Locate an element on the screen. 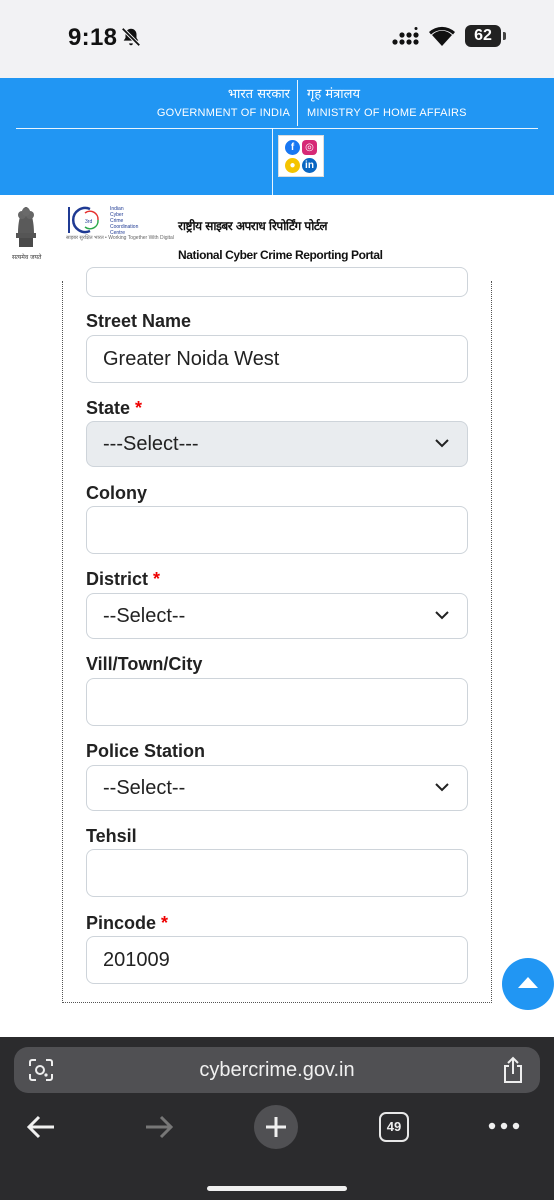 This screenshot has width=554, height=1200. gov-divider is located at coordinates (297, 103).